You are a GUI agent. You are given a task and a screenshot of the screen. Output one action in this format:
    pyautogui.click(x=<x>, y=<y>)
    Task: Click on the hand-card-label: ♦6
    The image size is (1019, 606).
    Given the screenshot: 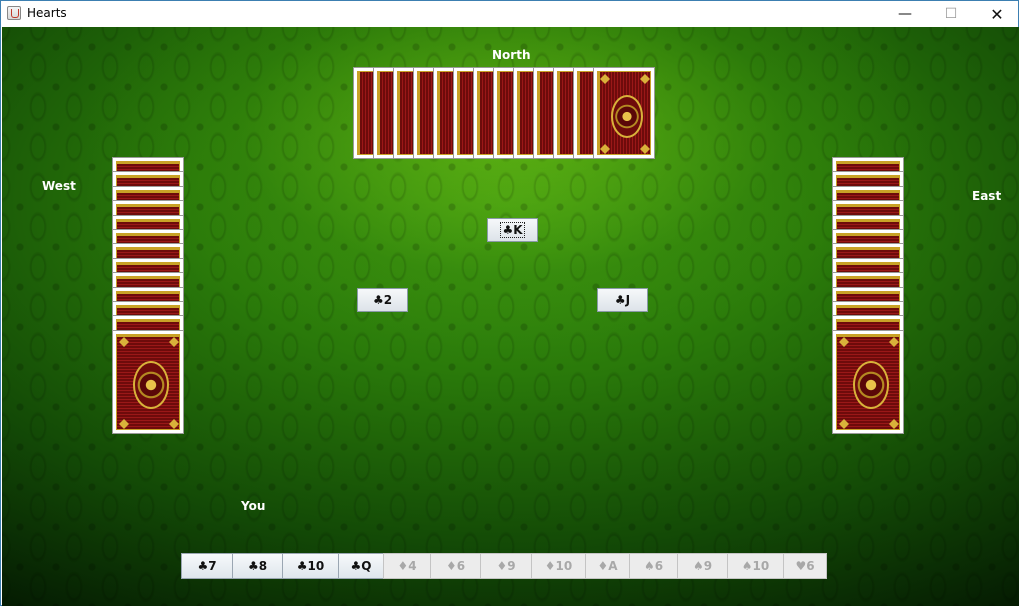 What is the action you would take?
    pyautogui.click(x=455, y=566)
    